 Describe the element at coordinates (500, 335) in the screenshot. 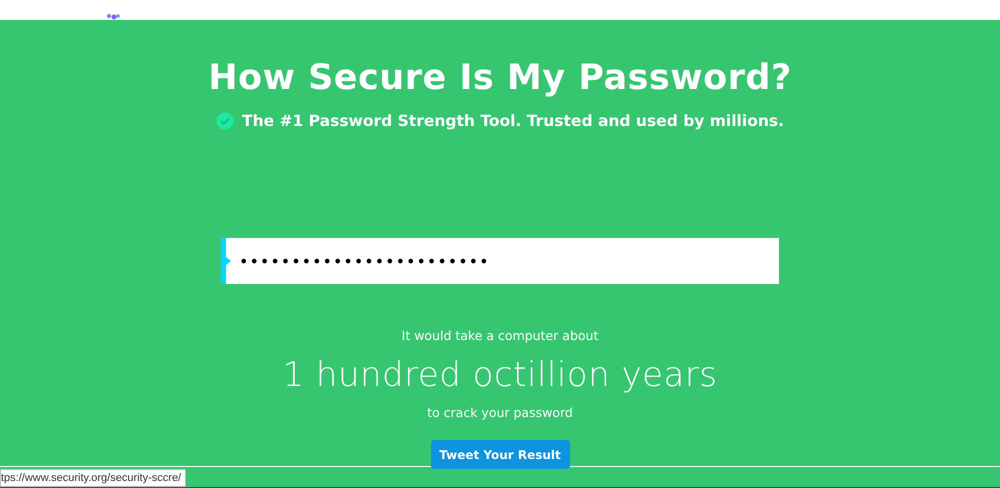

I see `result-intro: It would take a computer about` at that location.